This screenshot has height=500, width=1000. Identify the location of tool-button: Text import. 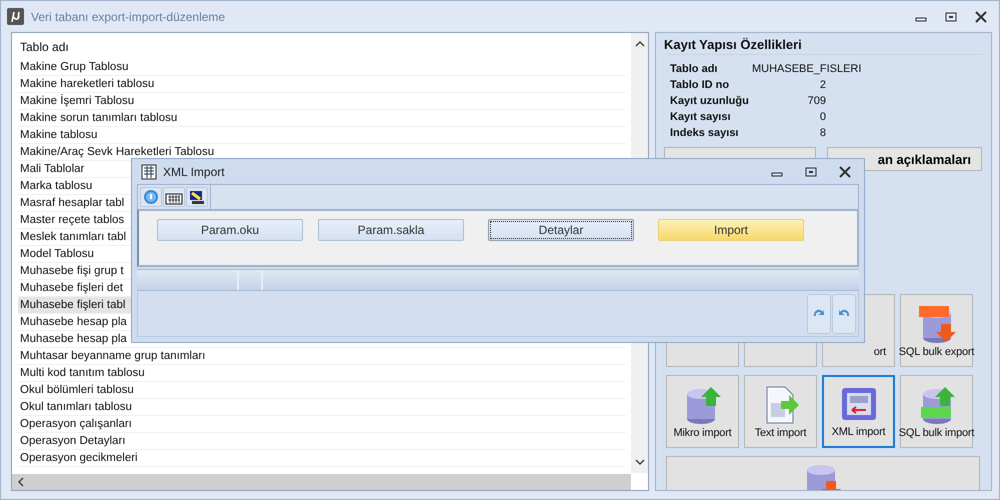
(780, 411).